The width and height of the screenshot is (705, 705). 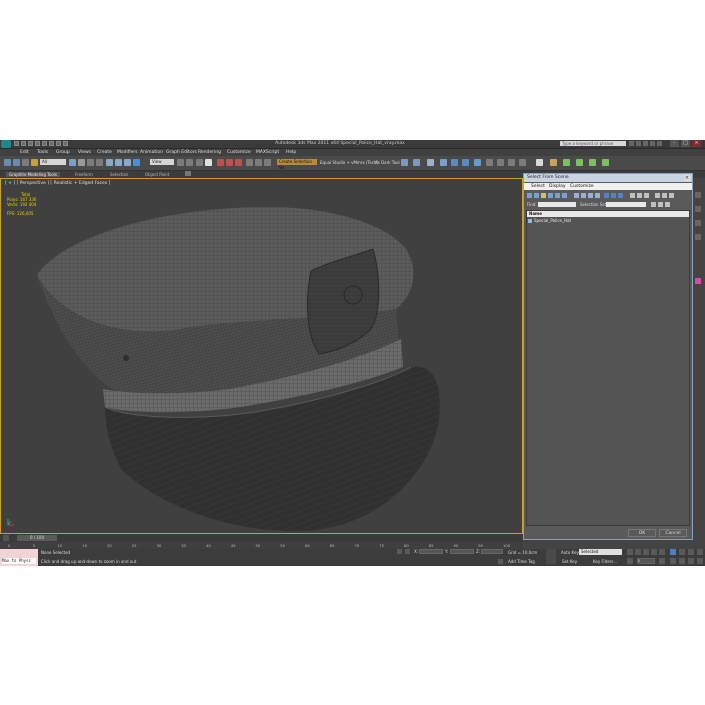 I want to click on options-icon, so click(x=671, y=195).